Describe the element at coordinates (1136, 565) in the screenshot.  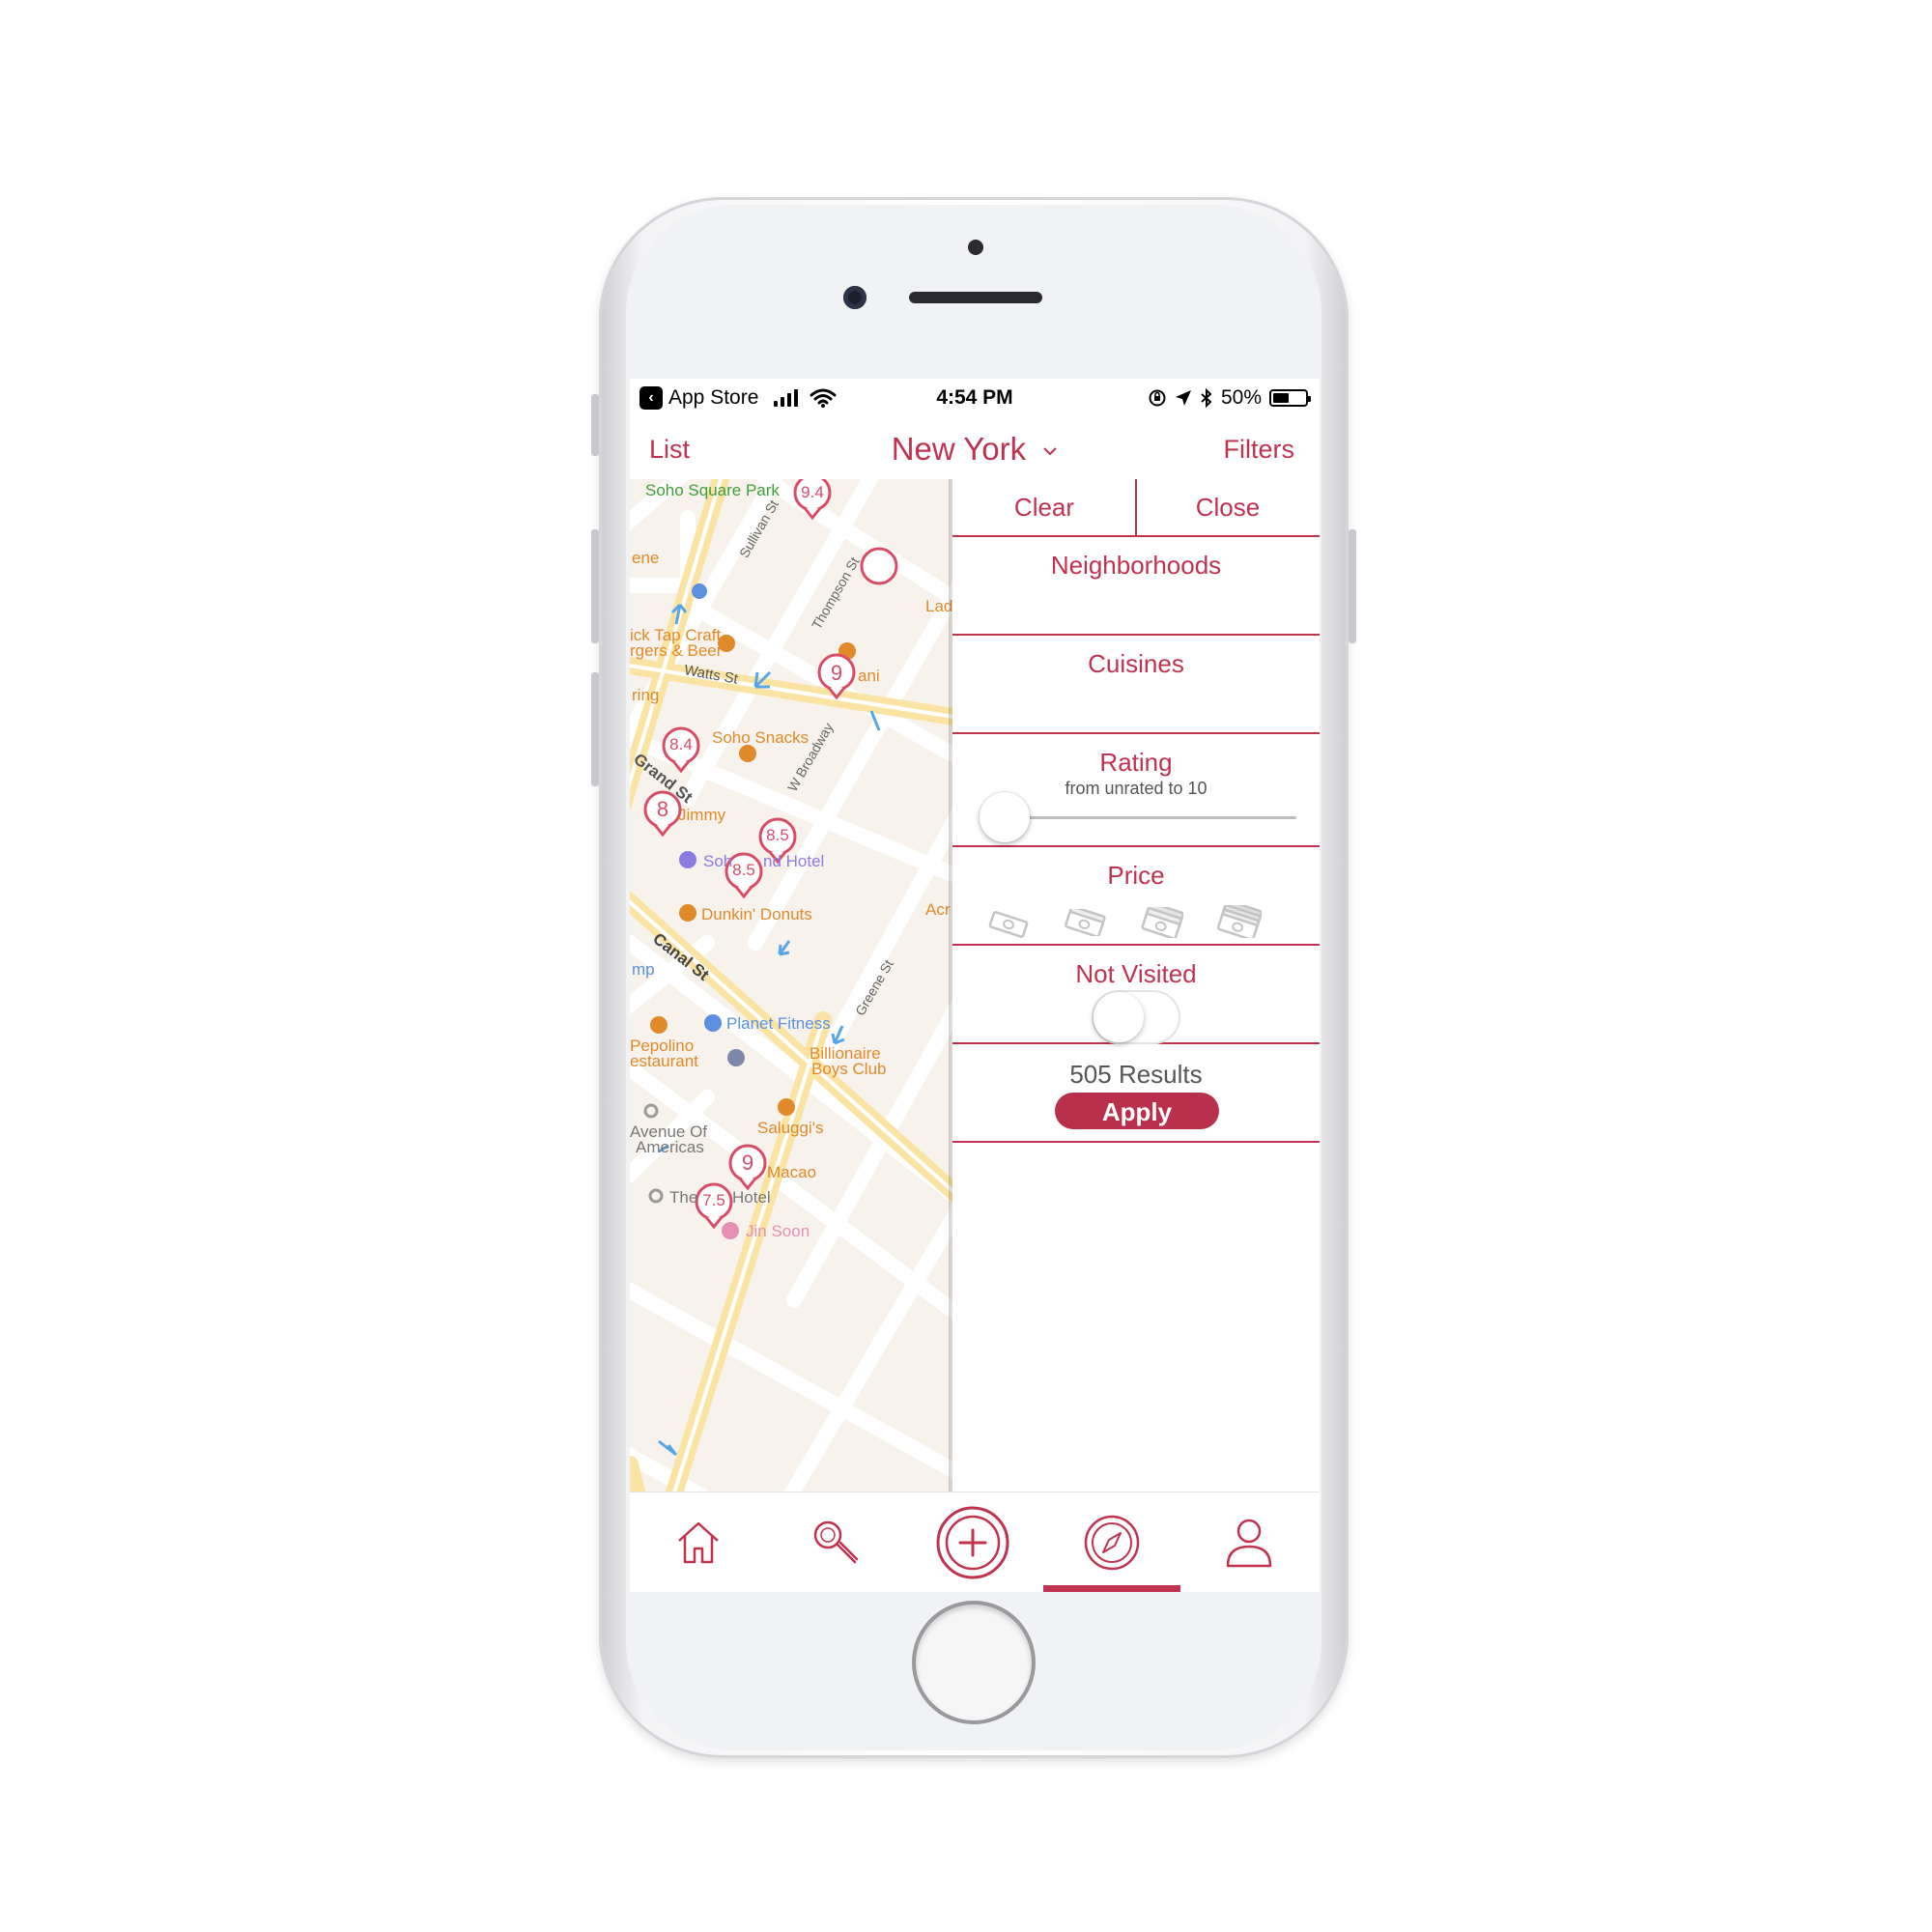
I see `neighborhoods-title: Neighborhoods` at that location.